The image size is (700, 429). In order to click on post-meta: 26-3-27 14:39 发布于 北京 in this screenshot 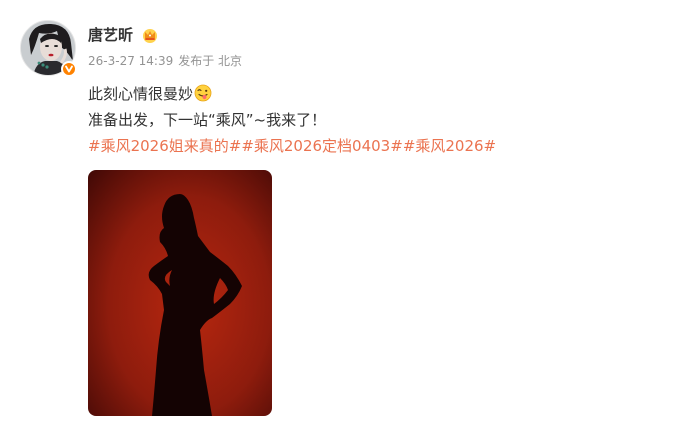, I will do `click(165, 61)`.